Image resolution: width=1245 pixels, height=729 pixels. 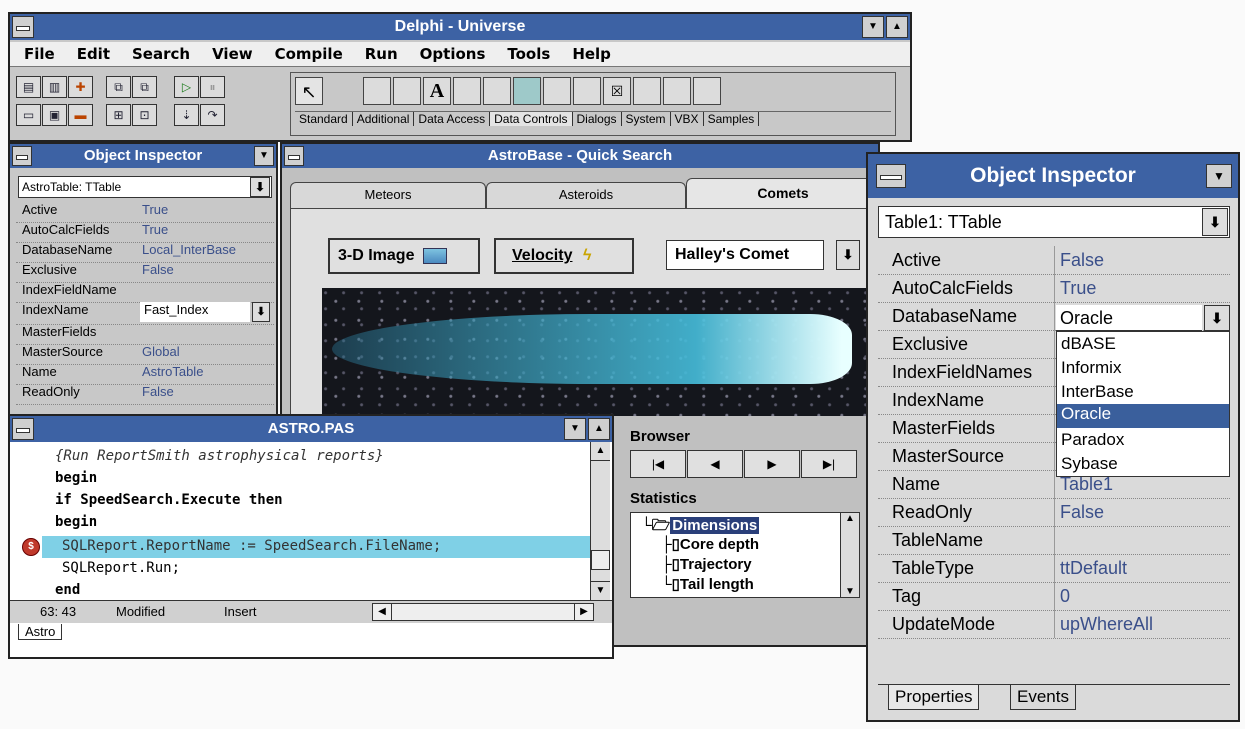 I want to click on left-prop-row: Exclusive False, so click(x=145, y=272).